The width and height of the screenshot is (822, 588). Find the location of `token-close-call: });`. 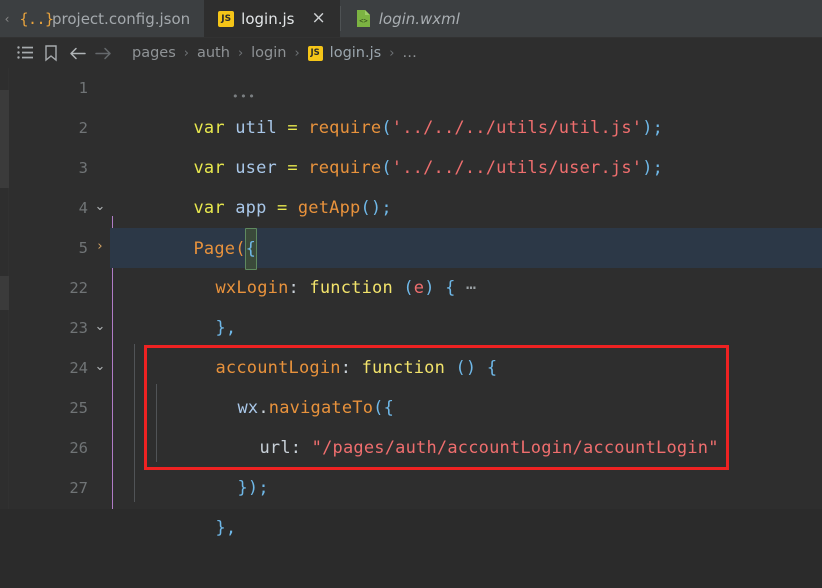

token-close-call: }); is located at coordinates (253, 488).